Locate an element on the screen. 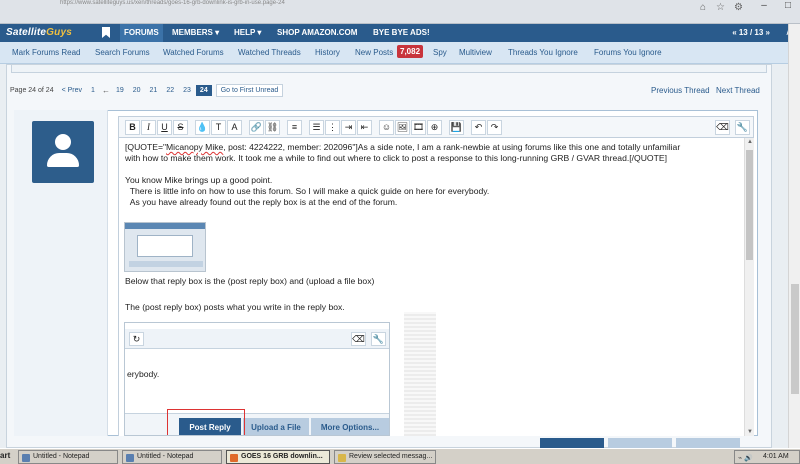 Image resolution: width=800 pixels, height=464 pixels. embedded-screenshot-edge is located at coordinates (420, 374).